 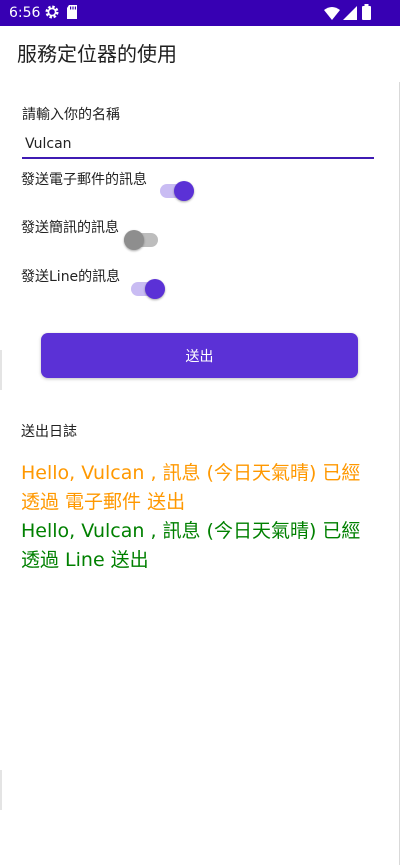 What do you see at coordinates (350, 14) in the screenshot?
I see `signal-icon` at bounding box center [350, 14].